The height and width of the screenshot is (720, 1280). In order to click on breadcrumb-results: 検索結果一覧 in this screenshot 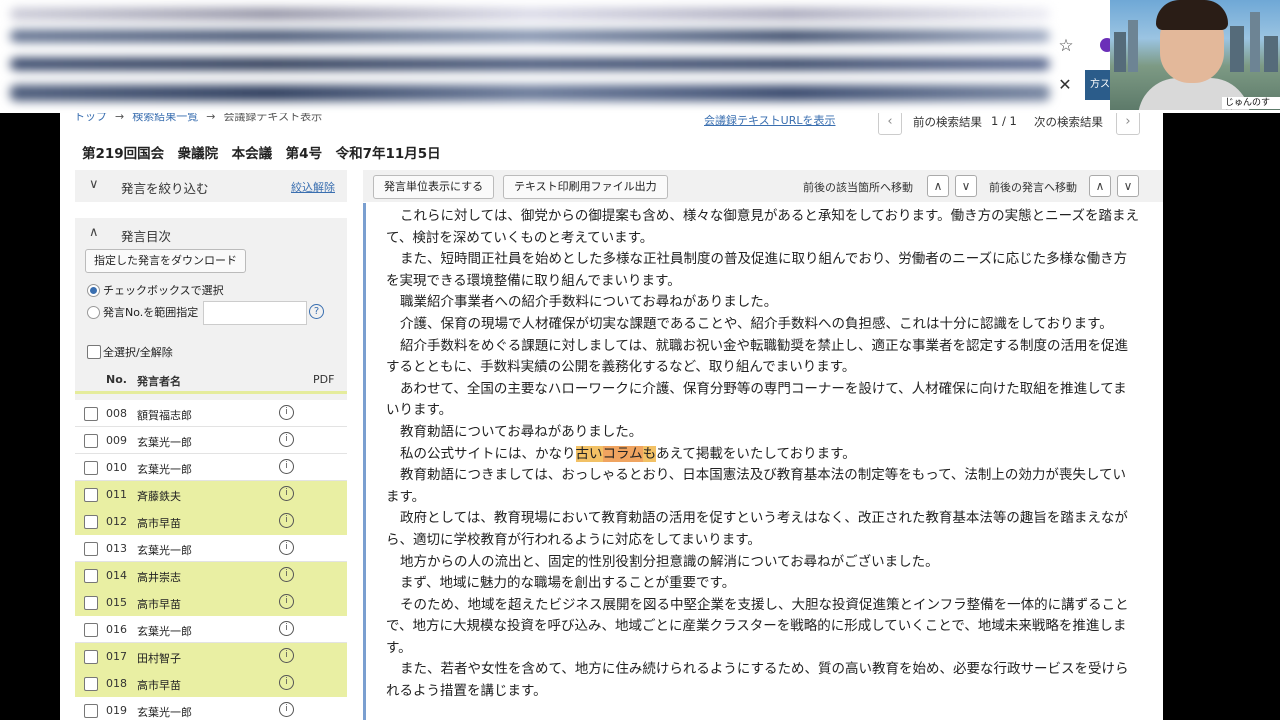, I will do `click(165, 118)`.